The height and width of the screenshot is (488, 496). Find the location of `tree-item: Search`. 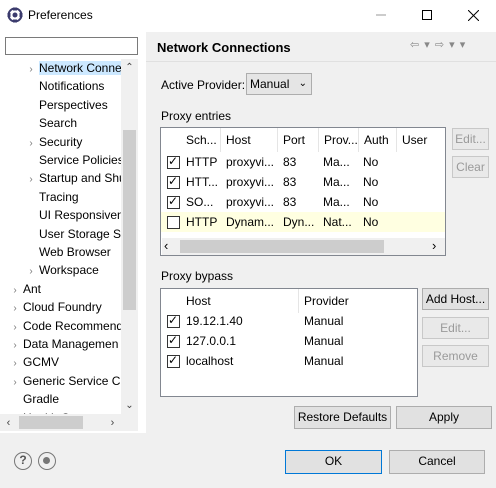

tree-item: Search is located at coordinates (61, 123).